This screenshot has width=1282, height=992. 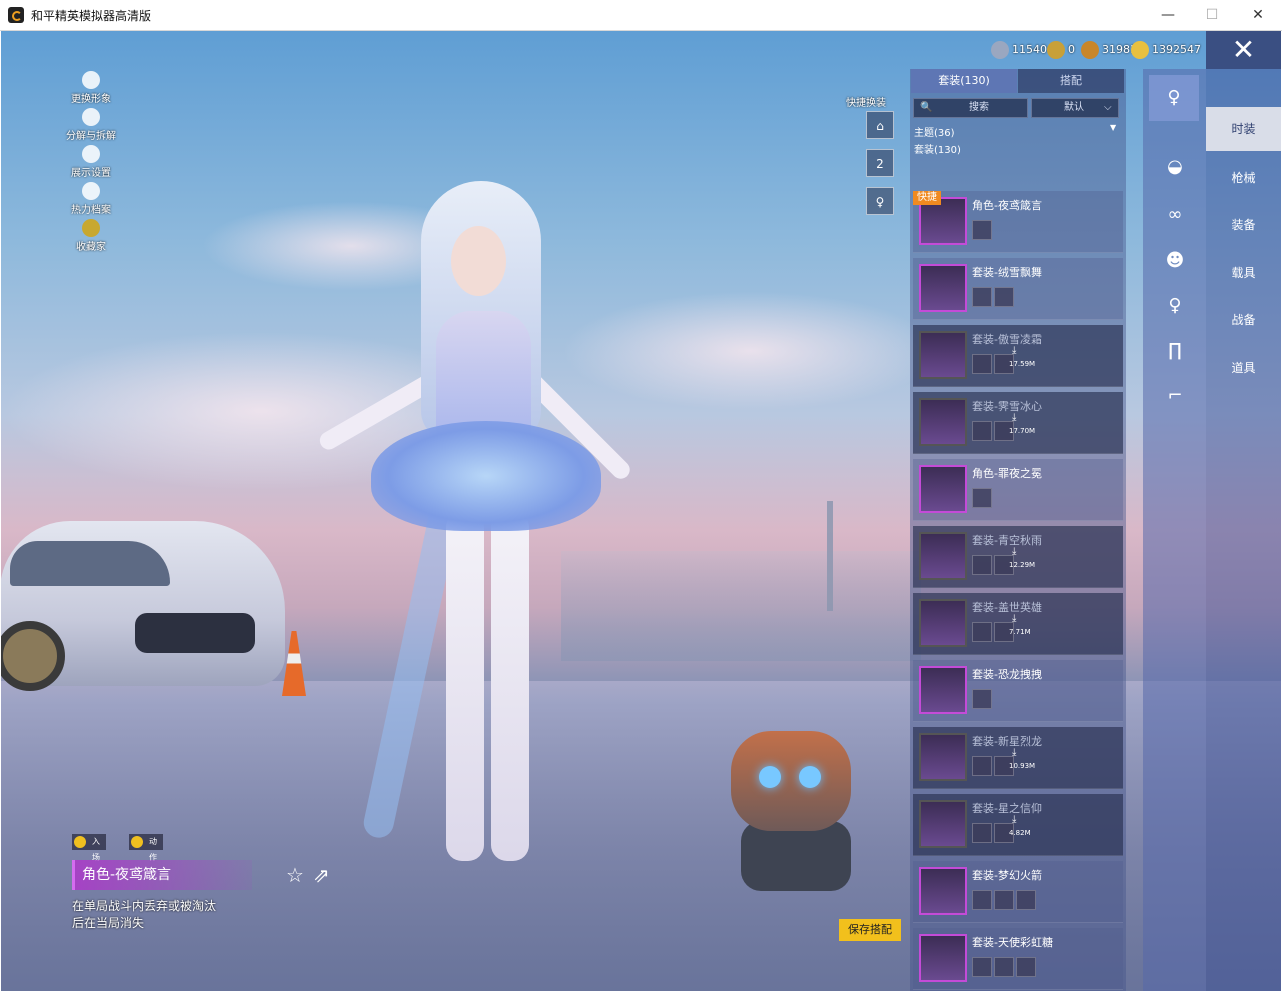 I want to click on tab-combos: 搭配, so click(x=1071, y=81).